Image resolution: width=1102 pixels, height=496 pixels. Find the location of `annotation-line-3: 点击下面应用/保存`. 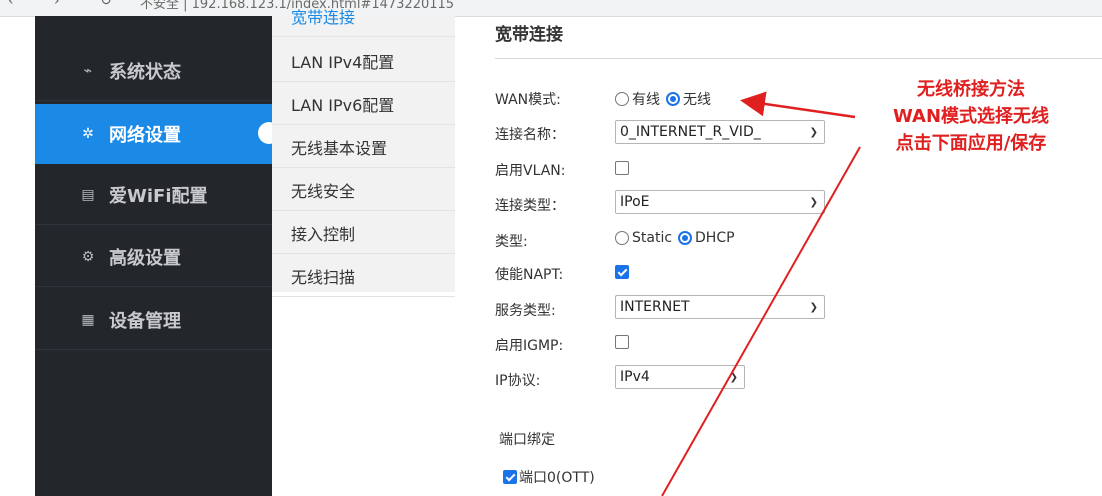

annotation-line-3: 点击下面应用/保存 is located at coordinates (971, 143).